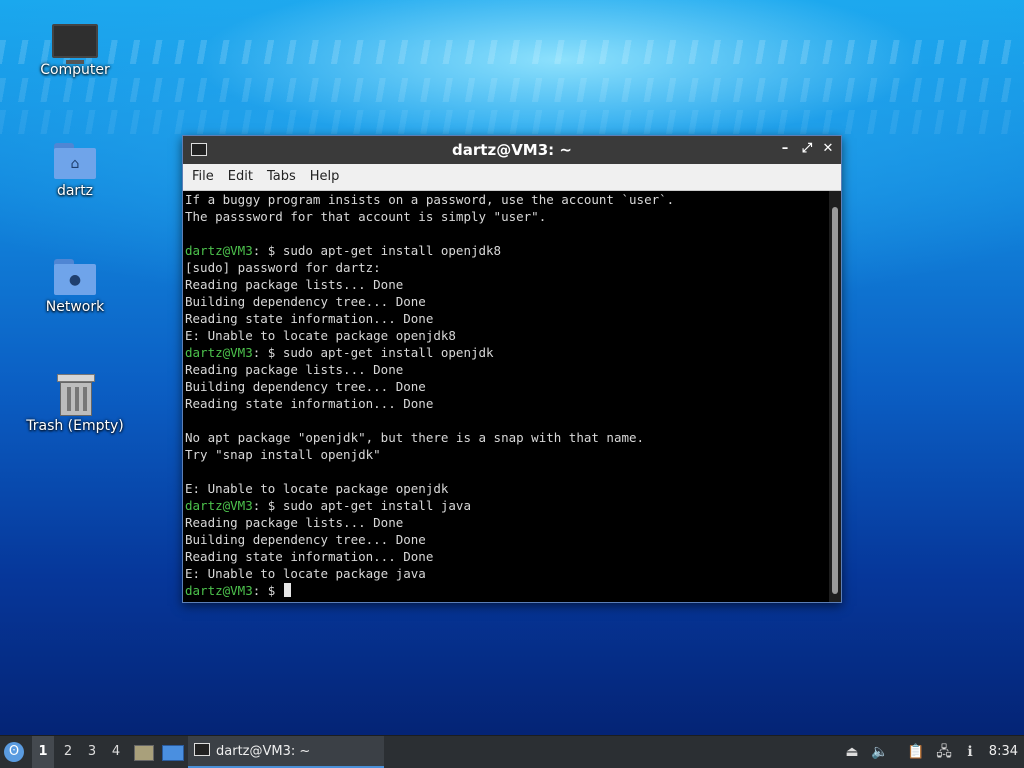  What do you see at coordinates (506, 267) in the screenshot?
I see `terminal-line: [sudo] password for dartz:` at bounding box center [506, 267].